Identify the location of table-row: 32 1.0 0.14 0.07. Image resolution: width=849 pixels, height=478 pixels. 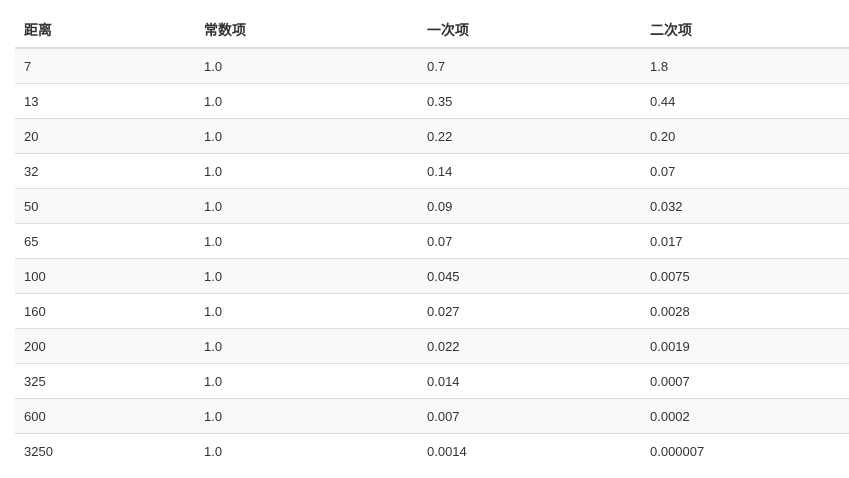
(432, 171).